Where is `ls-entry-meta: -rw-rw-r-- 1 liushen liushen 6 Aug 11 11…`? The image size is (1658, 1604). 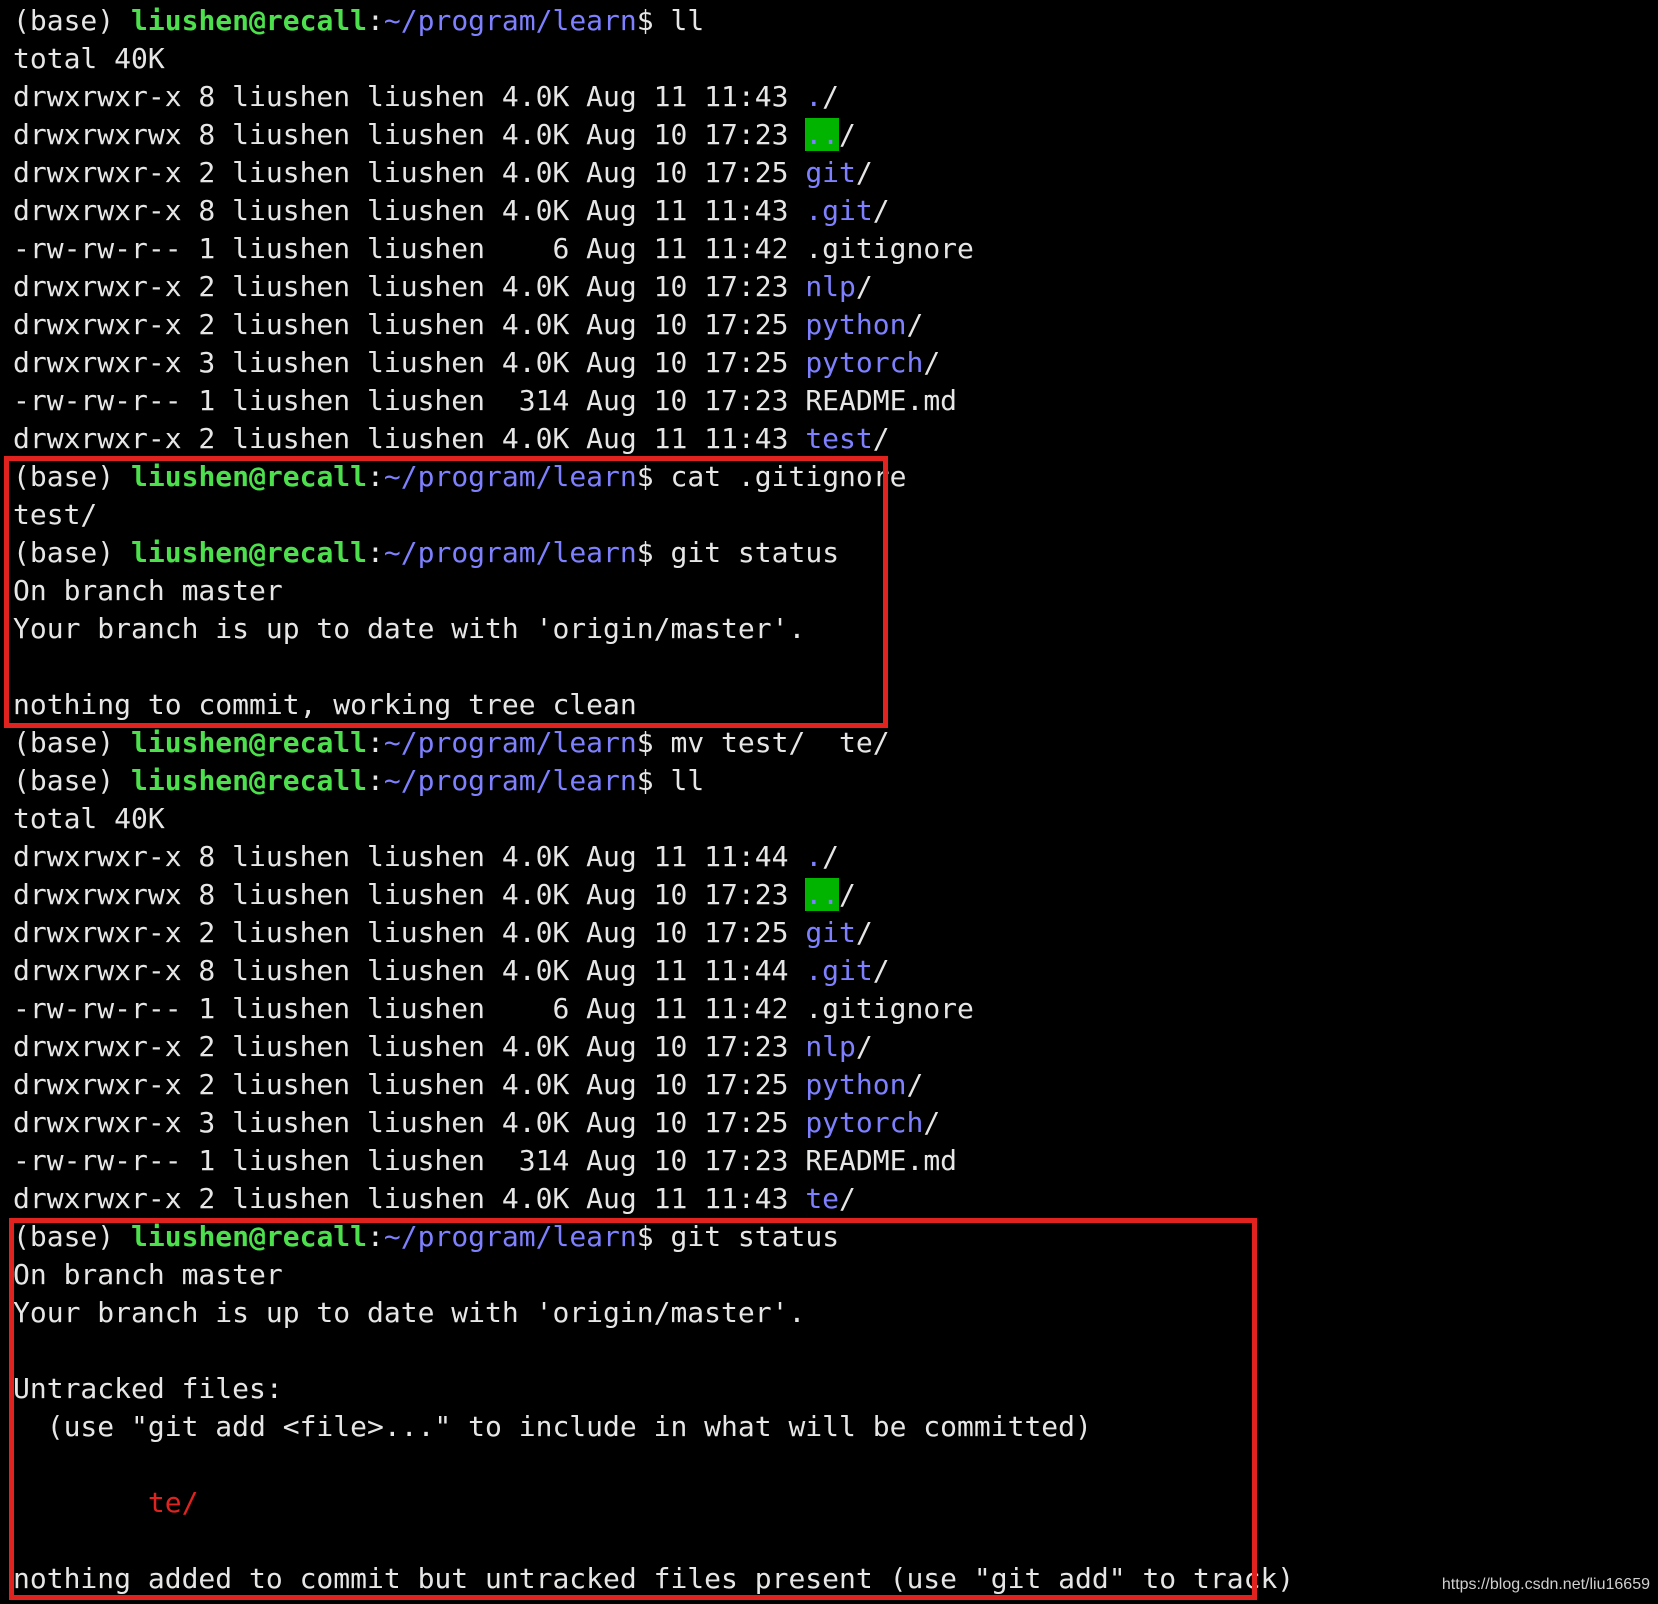 ls-entry-meta: -rw-rw-r-- 1 liushen liushen 6 Aug 11 11… is located at coordinates (409, 1008).